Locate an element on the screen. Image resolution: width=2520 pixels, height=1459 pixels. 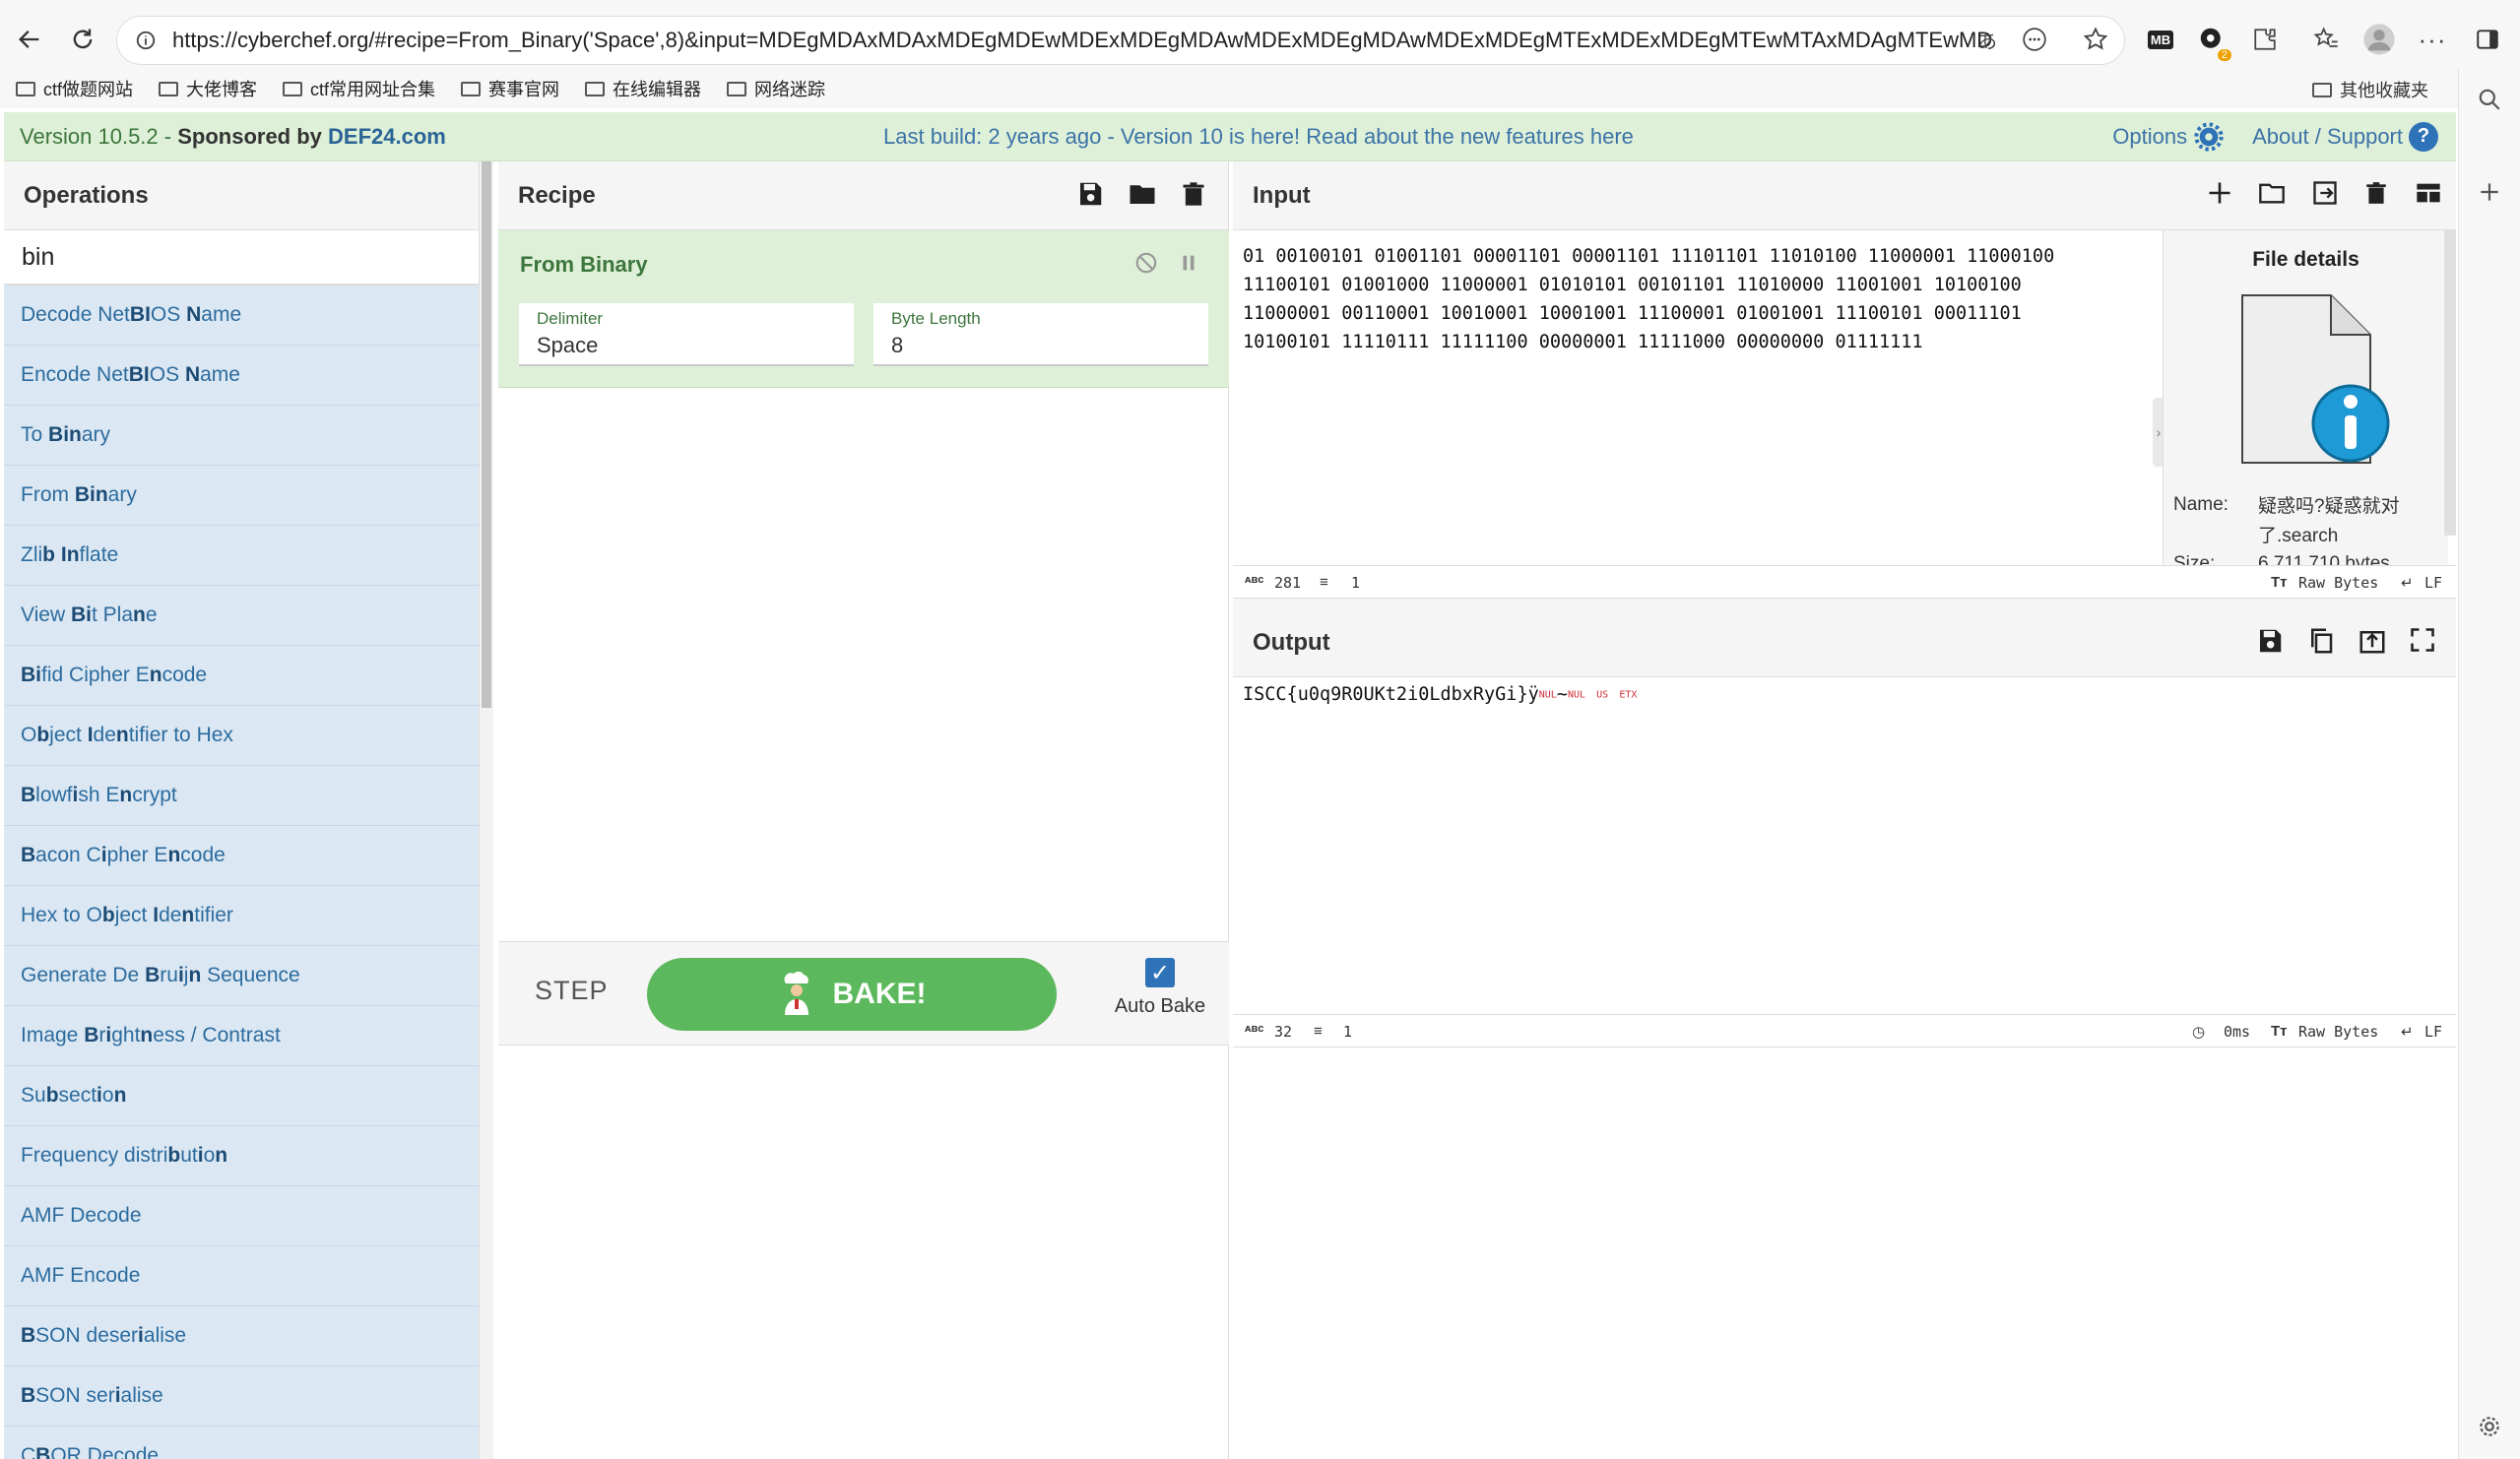
options-button: Options is located at coordinates (2168, 137).